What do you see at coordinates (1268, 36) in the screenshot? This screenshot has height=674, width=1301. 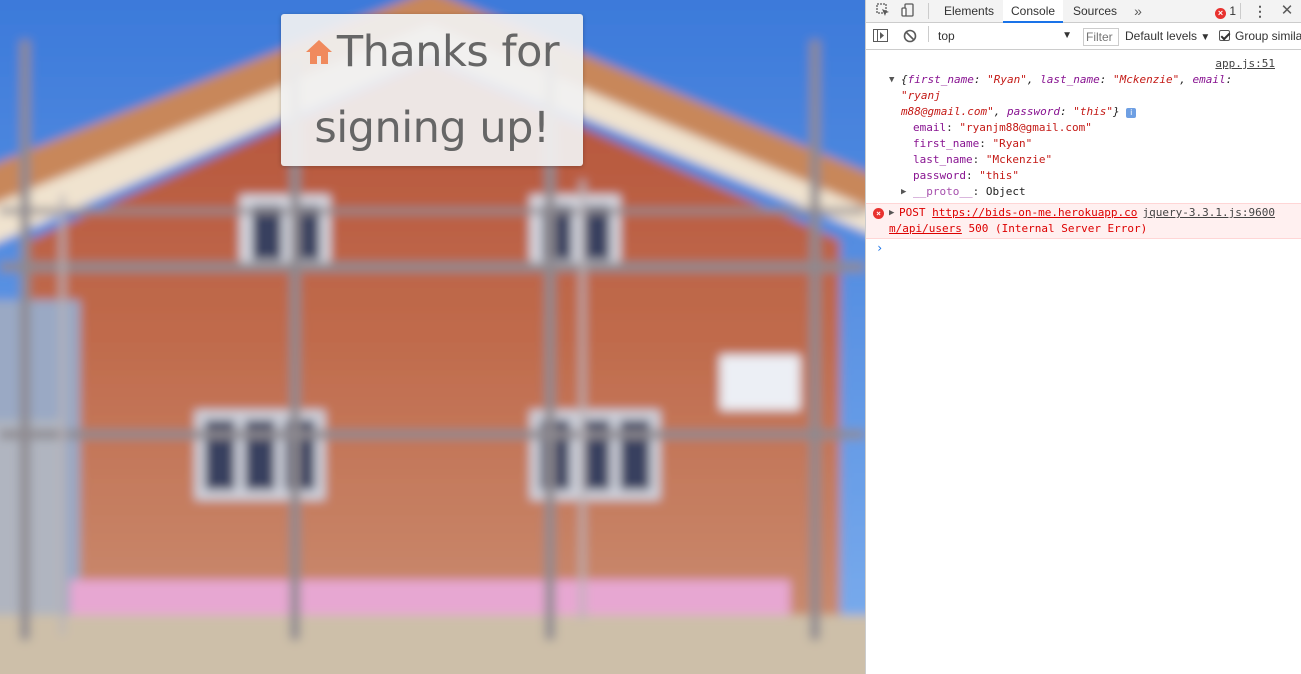 I see `group-similar-label: Group similar` at bounding box center [1268, 36].